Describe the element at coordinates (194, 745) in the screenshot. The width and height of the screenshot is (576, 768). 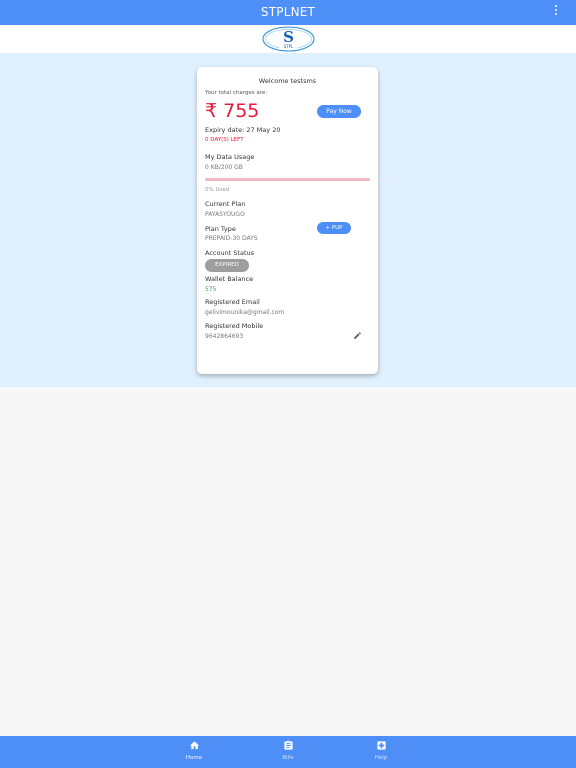
I see `home-icon` at that location.